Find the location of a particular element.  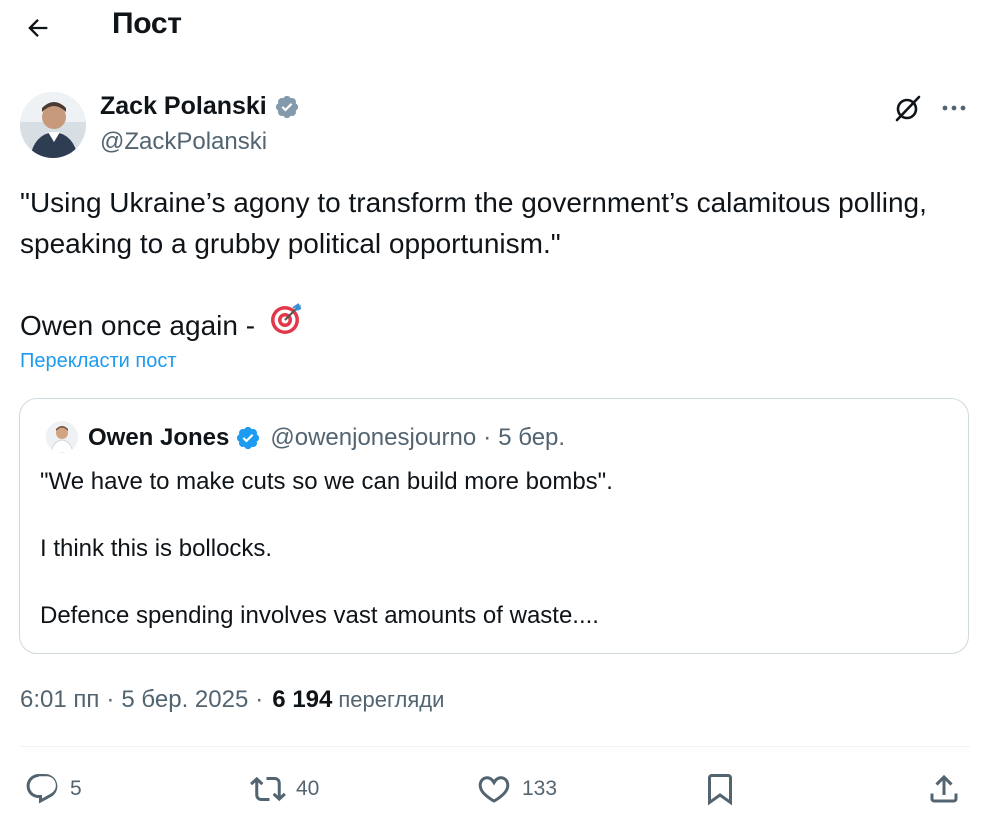

arrow-left-icon is located at coordinates (38, 28).